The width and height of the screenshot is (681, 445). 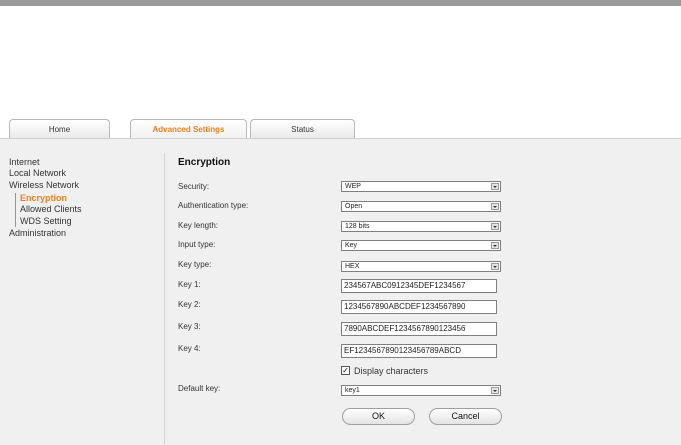 What do you see at coordinates (421, 266) in the screenshot?
I see `key-type-select: HEX` at bounding box center [421, 266].